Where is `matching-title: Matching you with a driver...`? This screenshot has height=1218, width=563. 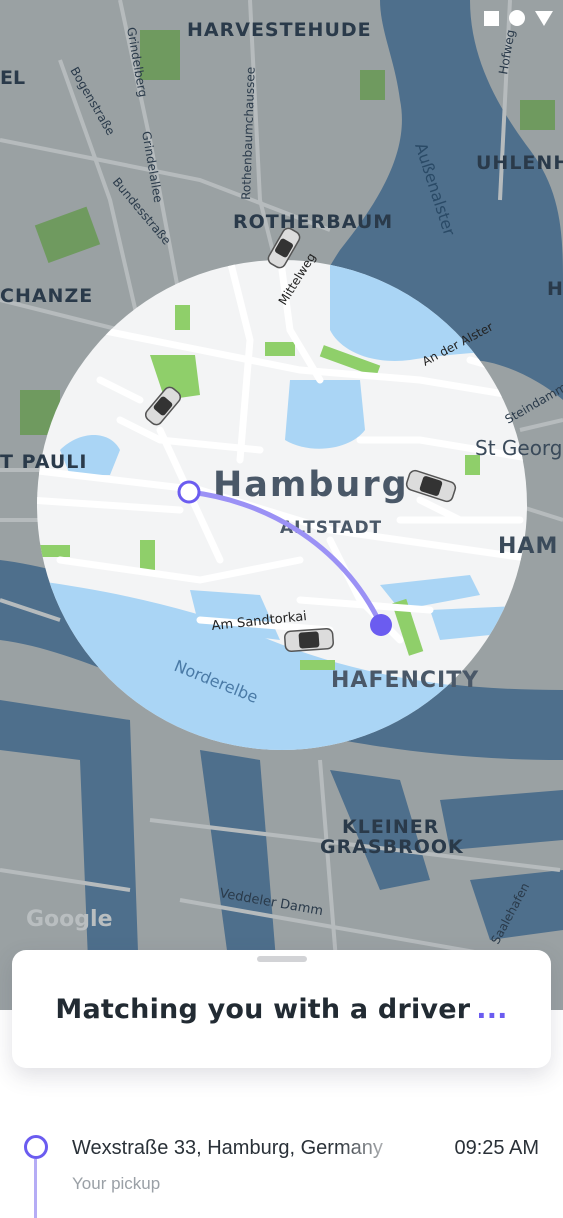 matching-title: Matching you with a driver... is located at coordinates (281, 1009).